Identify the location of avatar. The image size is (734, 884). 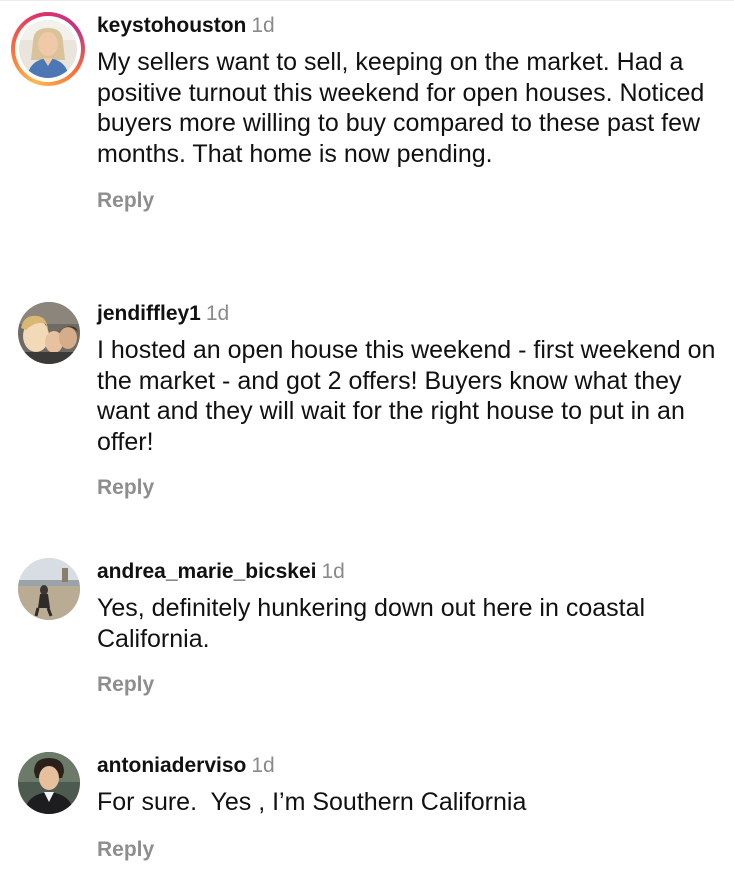
(48, 49).